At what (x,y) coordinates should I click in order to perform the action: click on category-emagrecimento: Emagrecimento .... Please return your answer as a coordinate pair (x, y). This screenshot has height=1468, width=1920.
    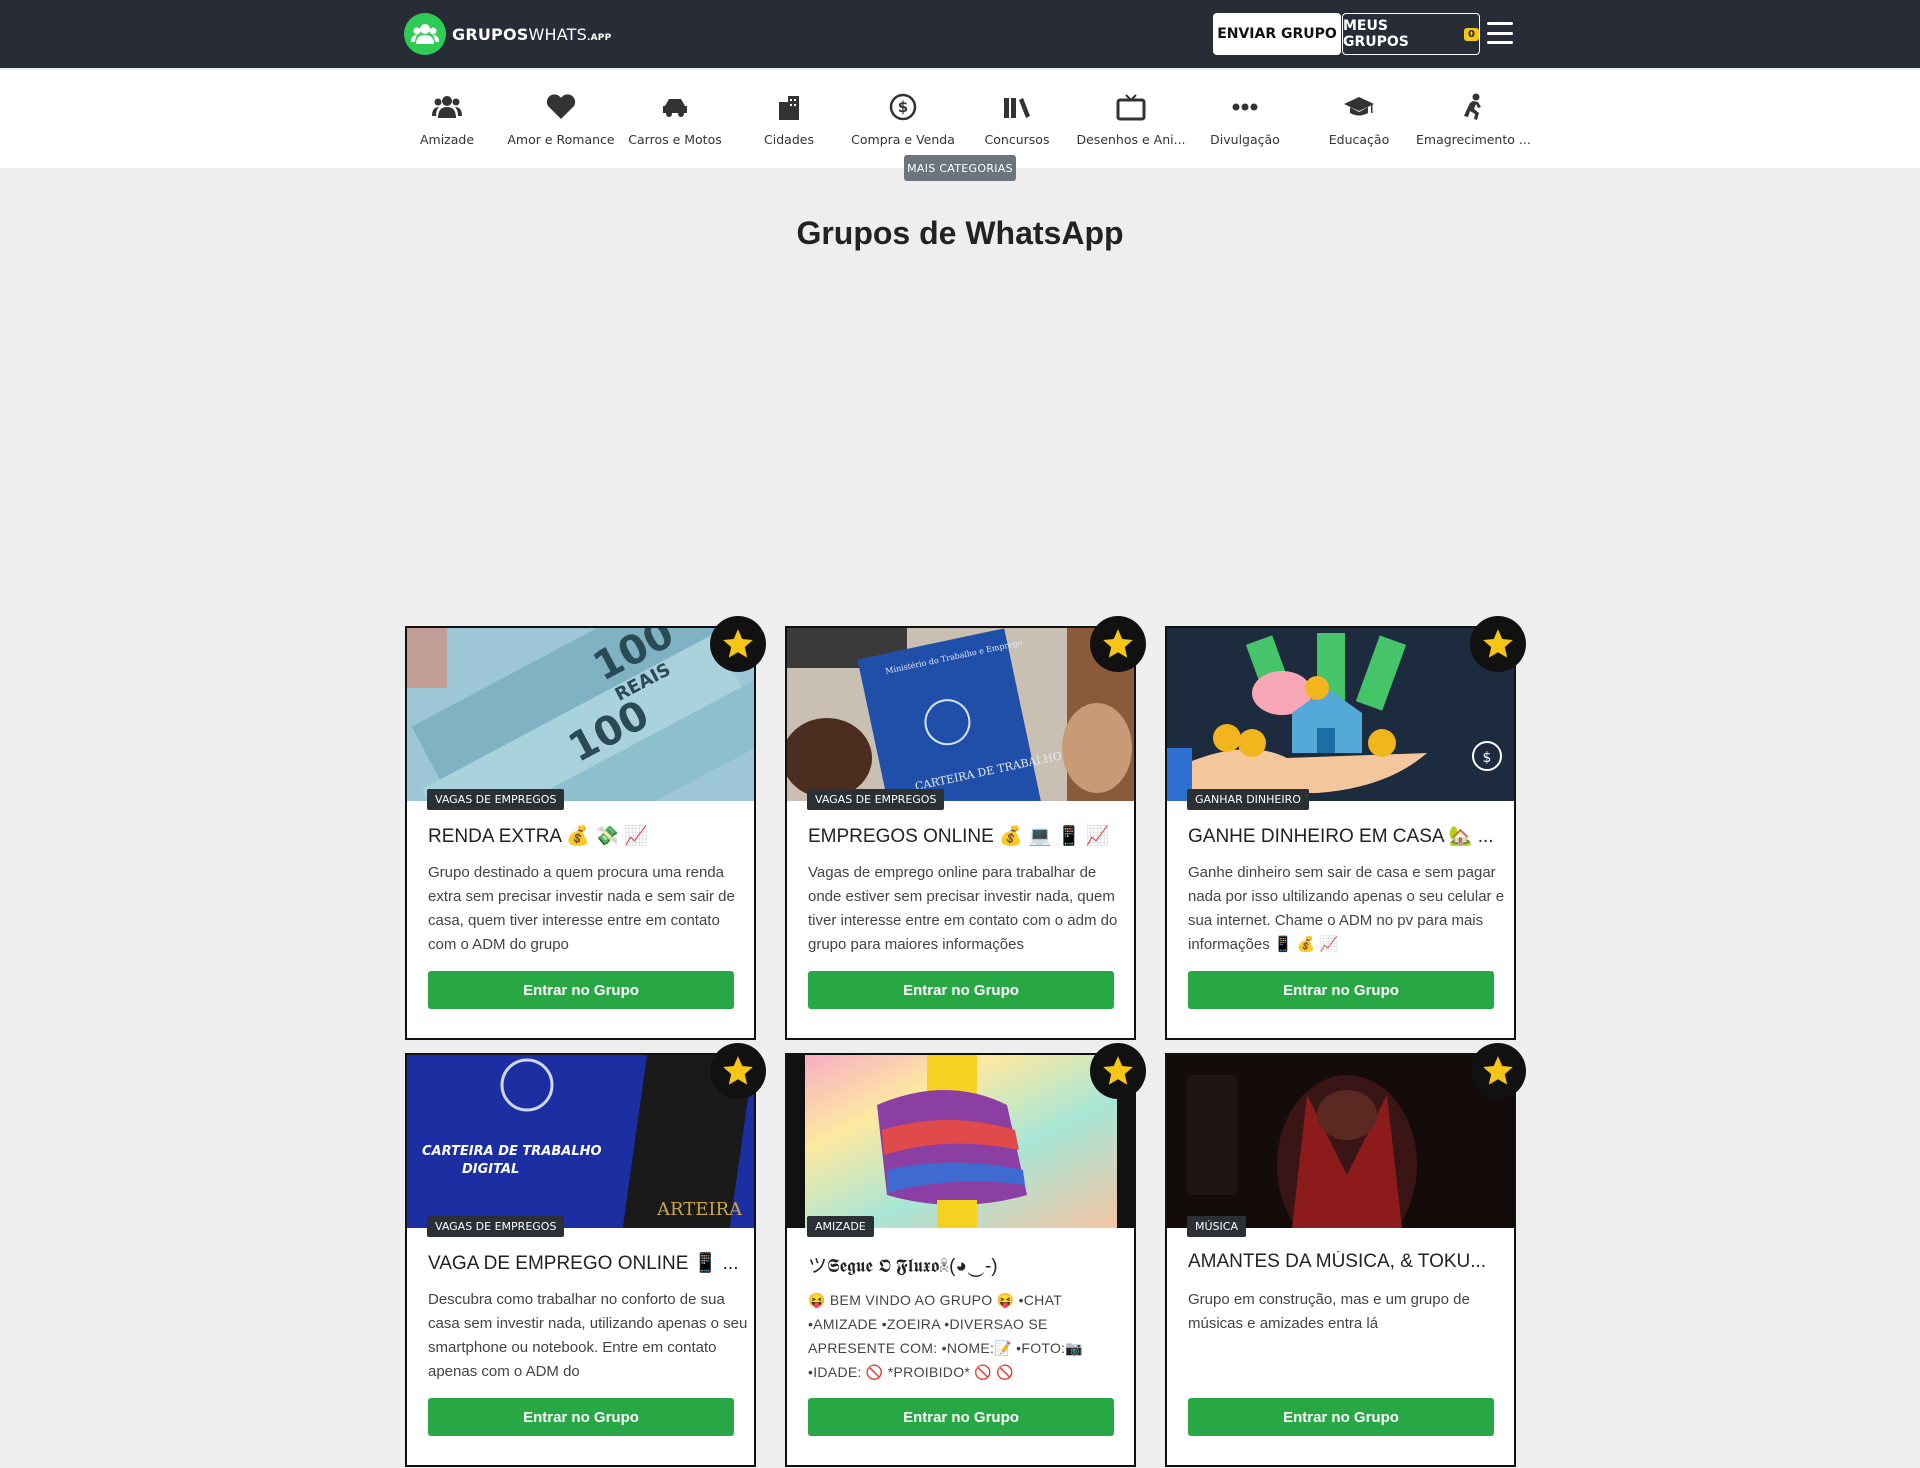
    Looking at the image, I should click on (1473, 119).